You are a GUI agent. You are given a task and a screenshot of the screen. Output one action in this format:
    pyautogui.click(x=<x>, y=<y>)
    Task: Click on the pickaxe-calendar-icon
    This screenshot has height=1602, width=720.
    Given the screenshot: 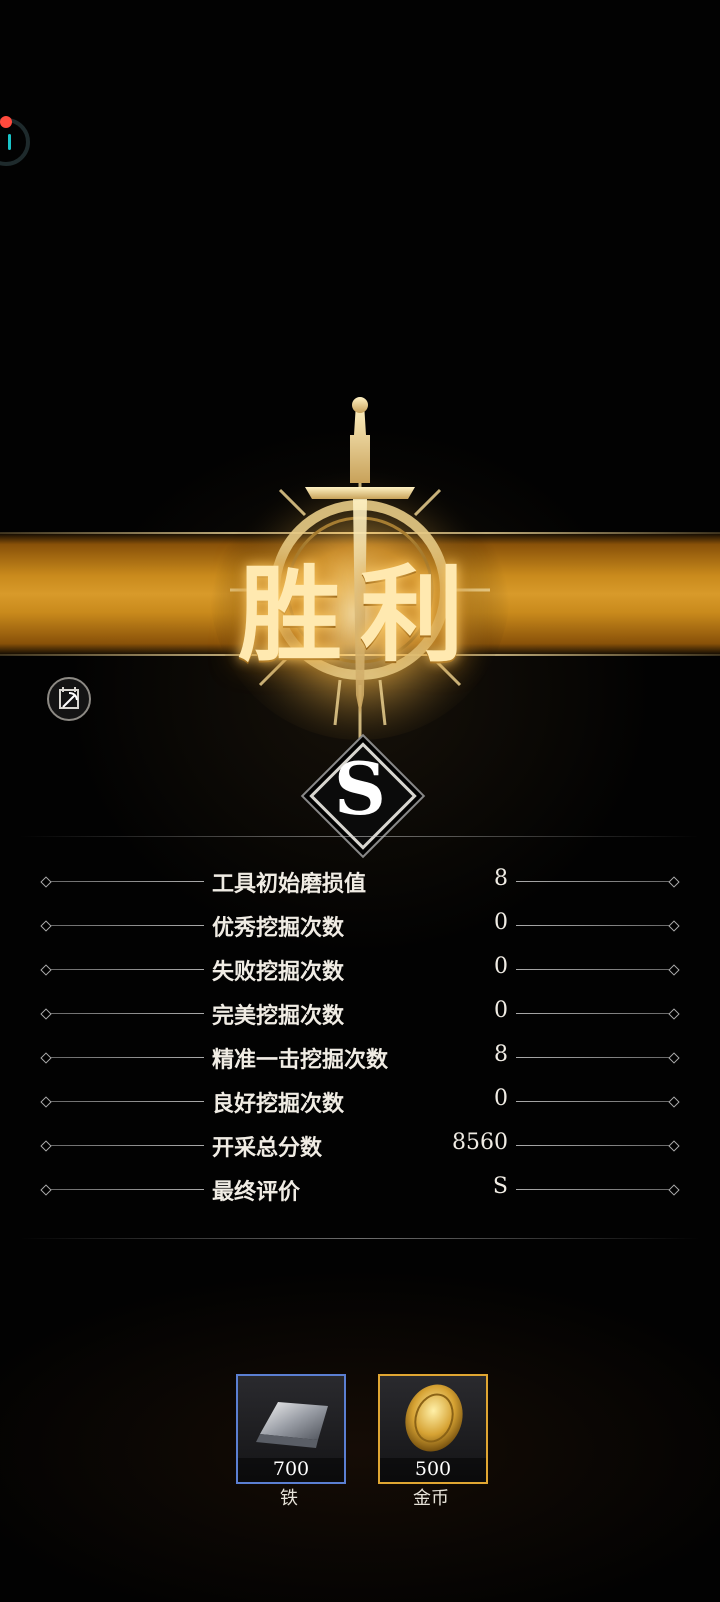 What is the action you would take?
    pyautogui.click(x=69, y=699)
    